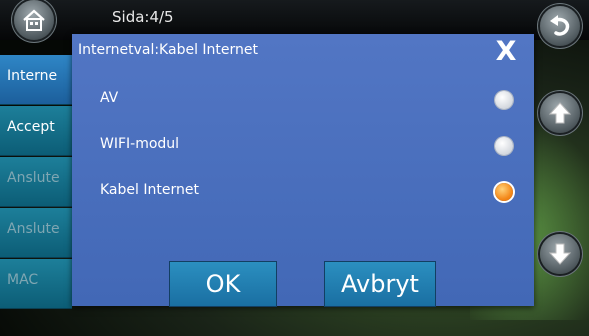  I want to click on ok-button: OK, so click(223, 284).